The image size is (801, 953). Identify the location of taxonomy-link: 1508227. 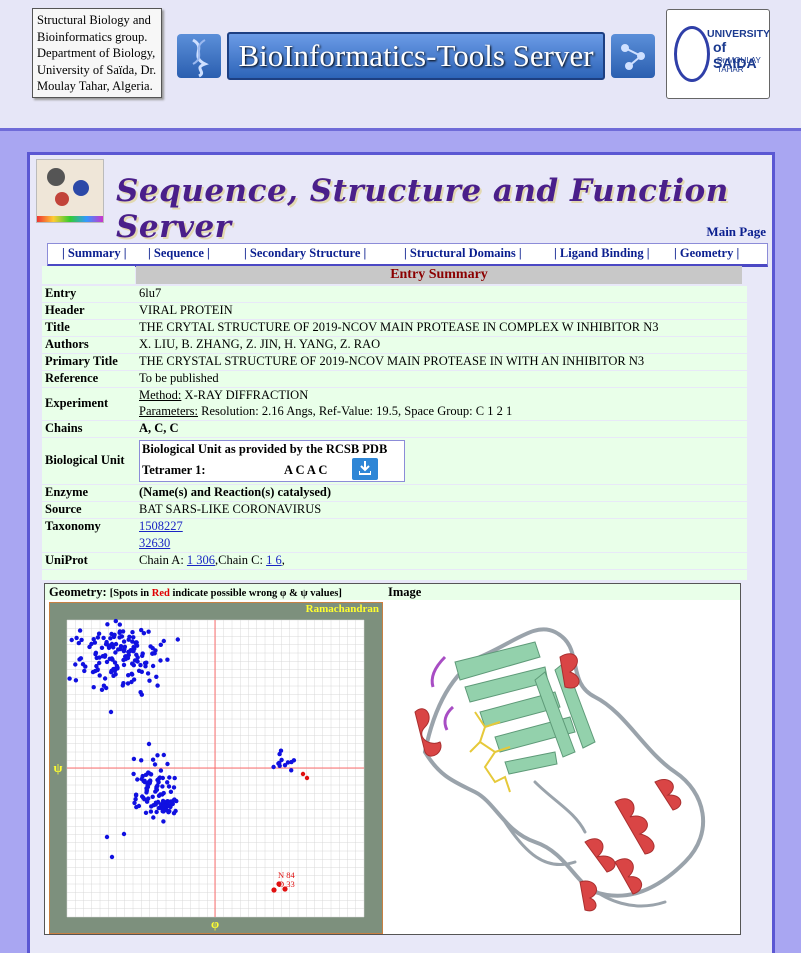
(161, 526).